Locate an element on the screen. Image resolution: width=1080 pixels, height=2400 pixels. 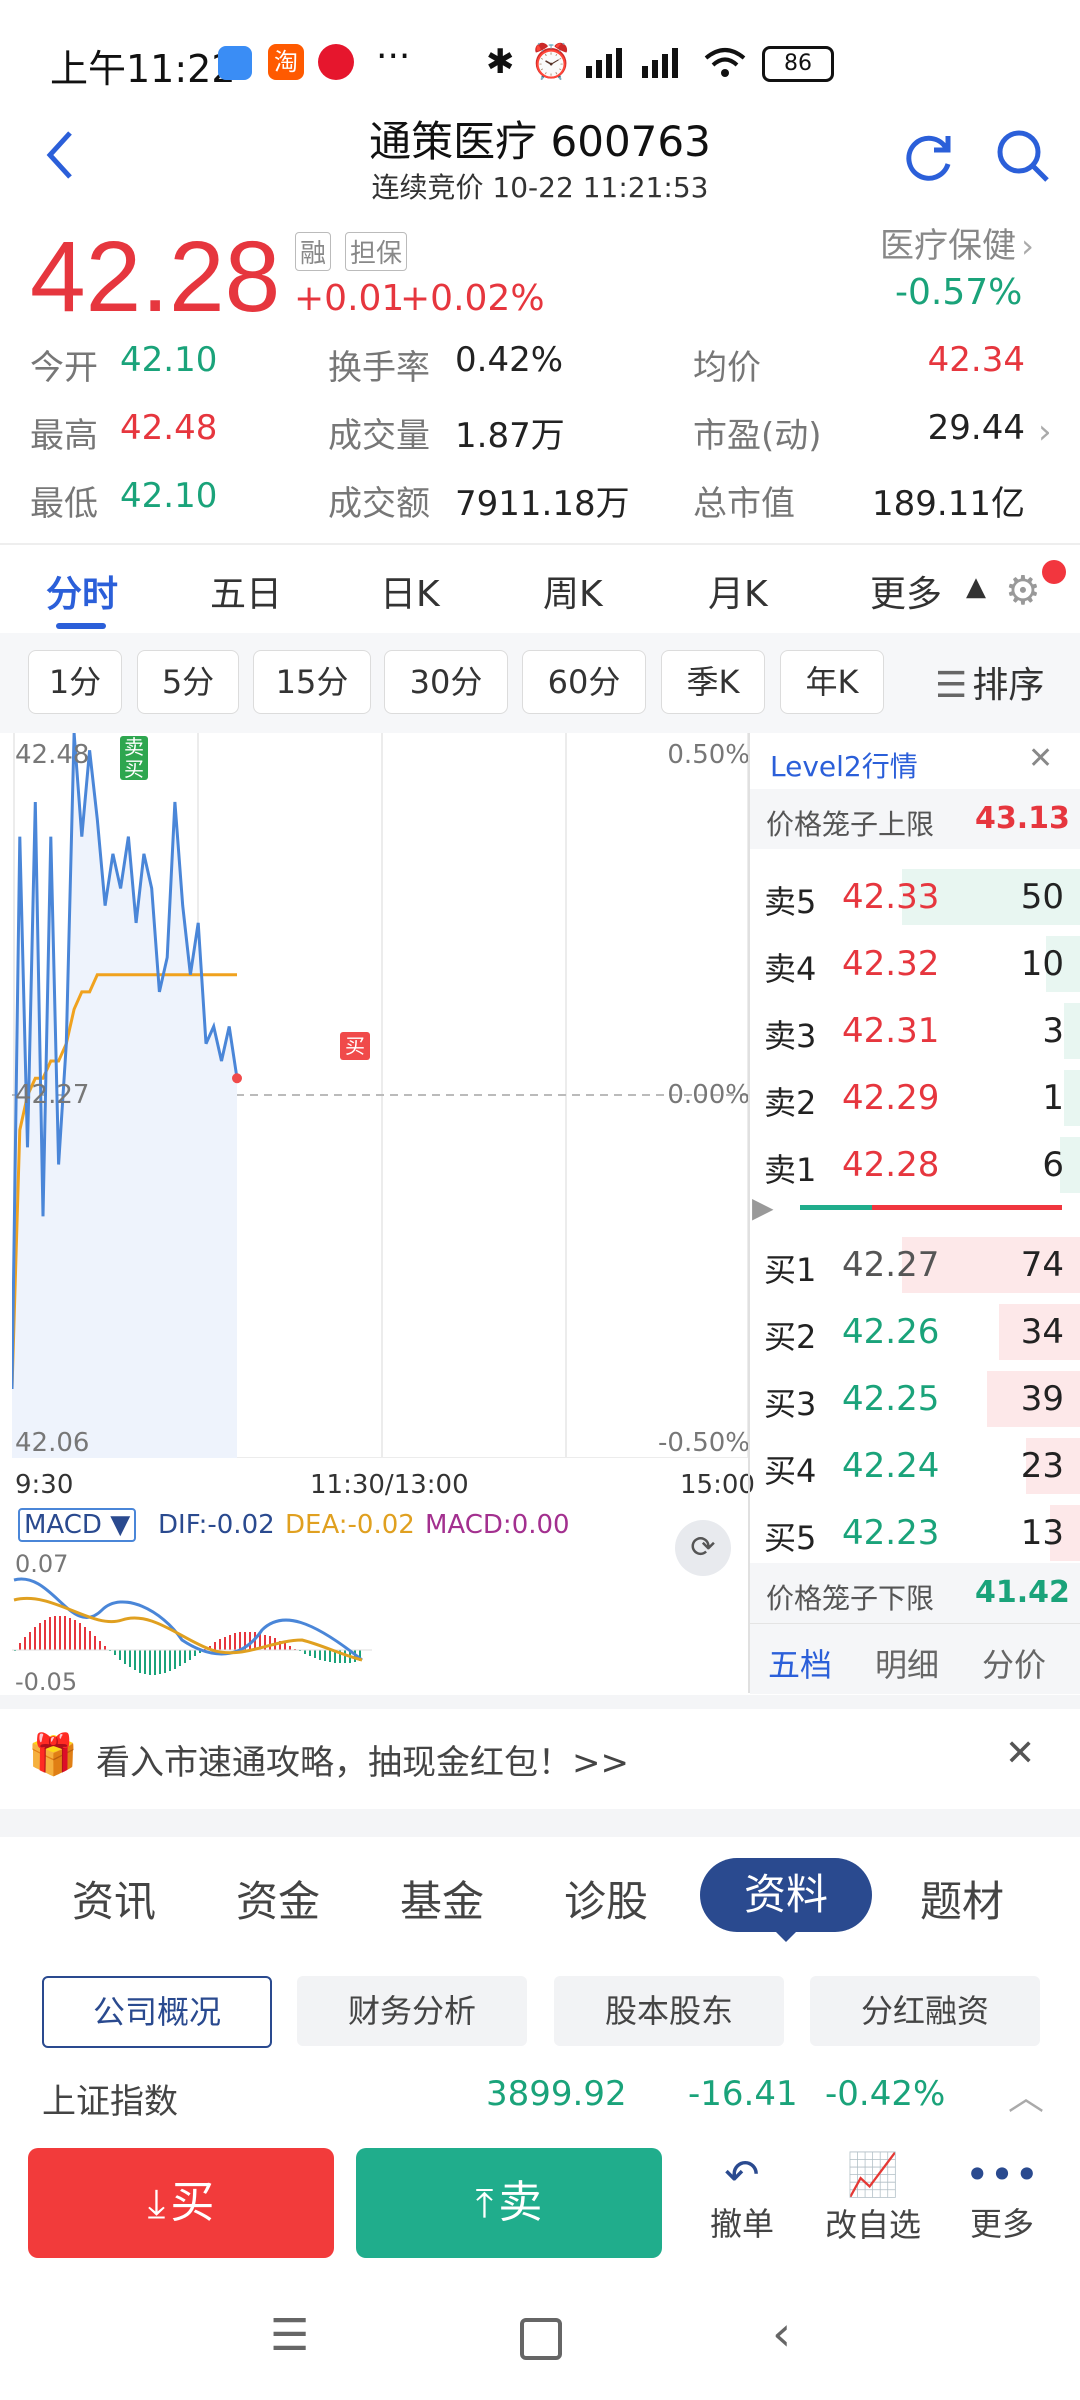
amount-label: 成交额 is located at coordinates (379, 504).